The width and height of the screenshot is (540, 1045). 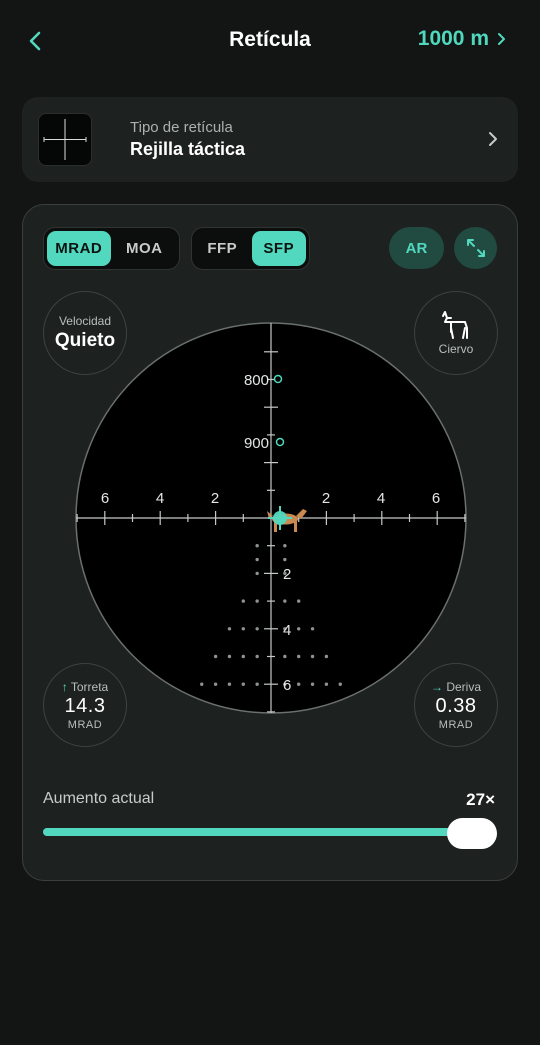 I want to click on reticle-thumbnail, so click(x=65, y=139).